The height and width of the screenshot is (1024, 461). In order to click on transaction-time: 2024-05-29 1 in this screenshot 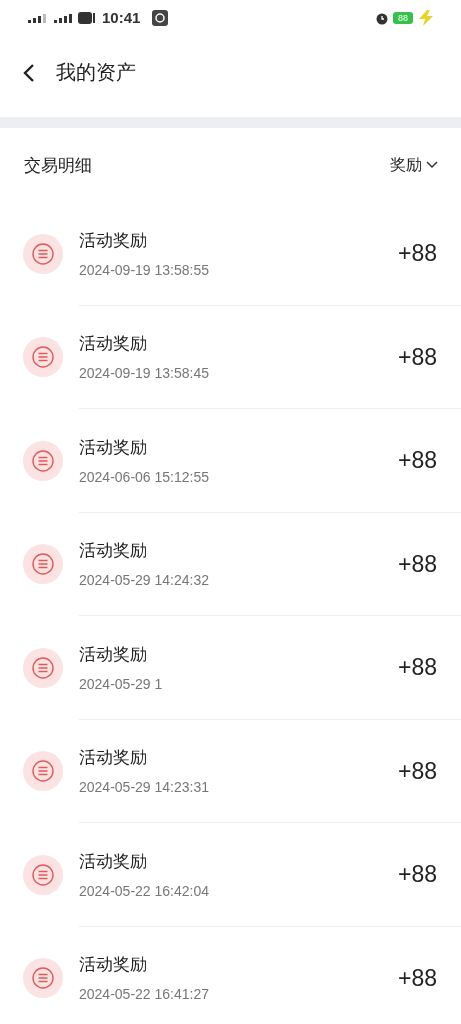, I will do `click(121, 683)`.